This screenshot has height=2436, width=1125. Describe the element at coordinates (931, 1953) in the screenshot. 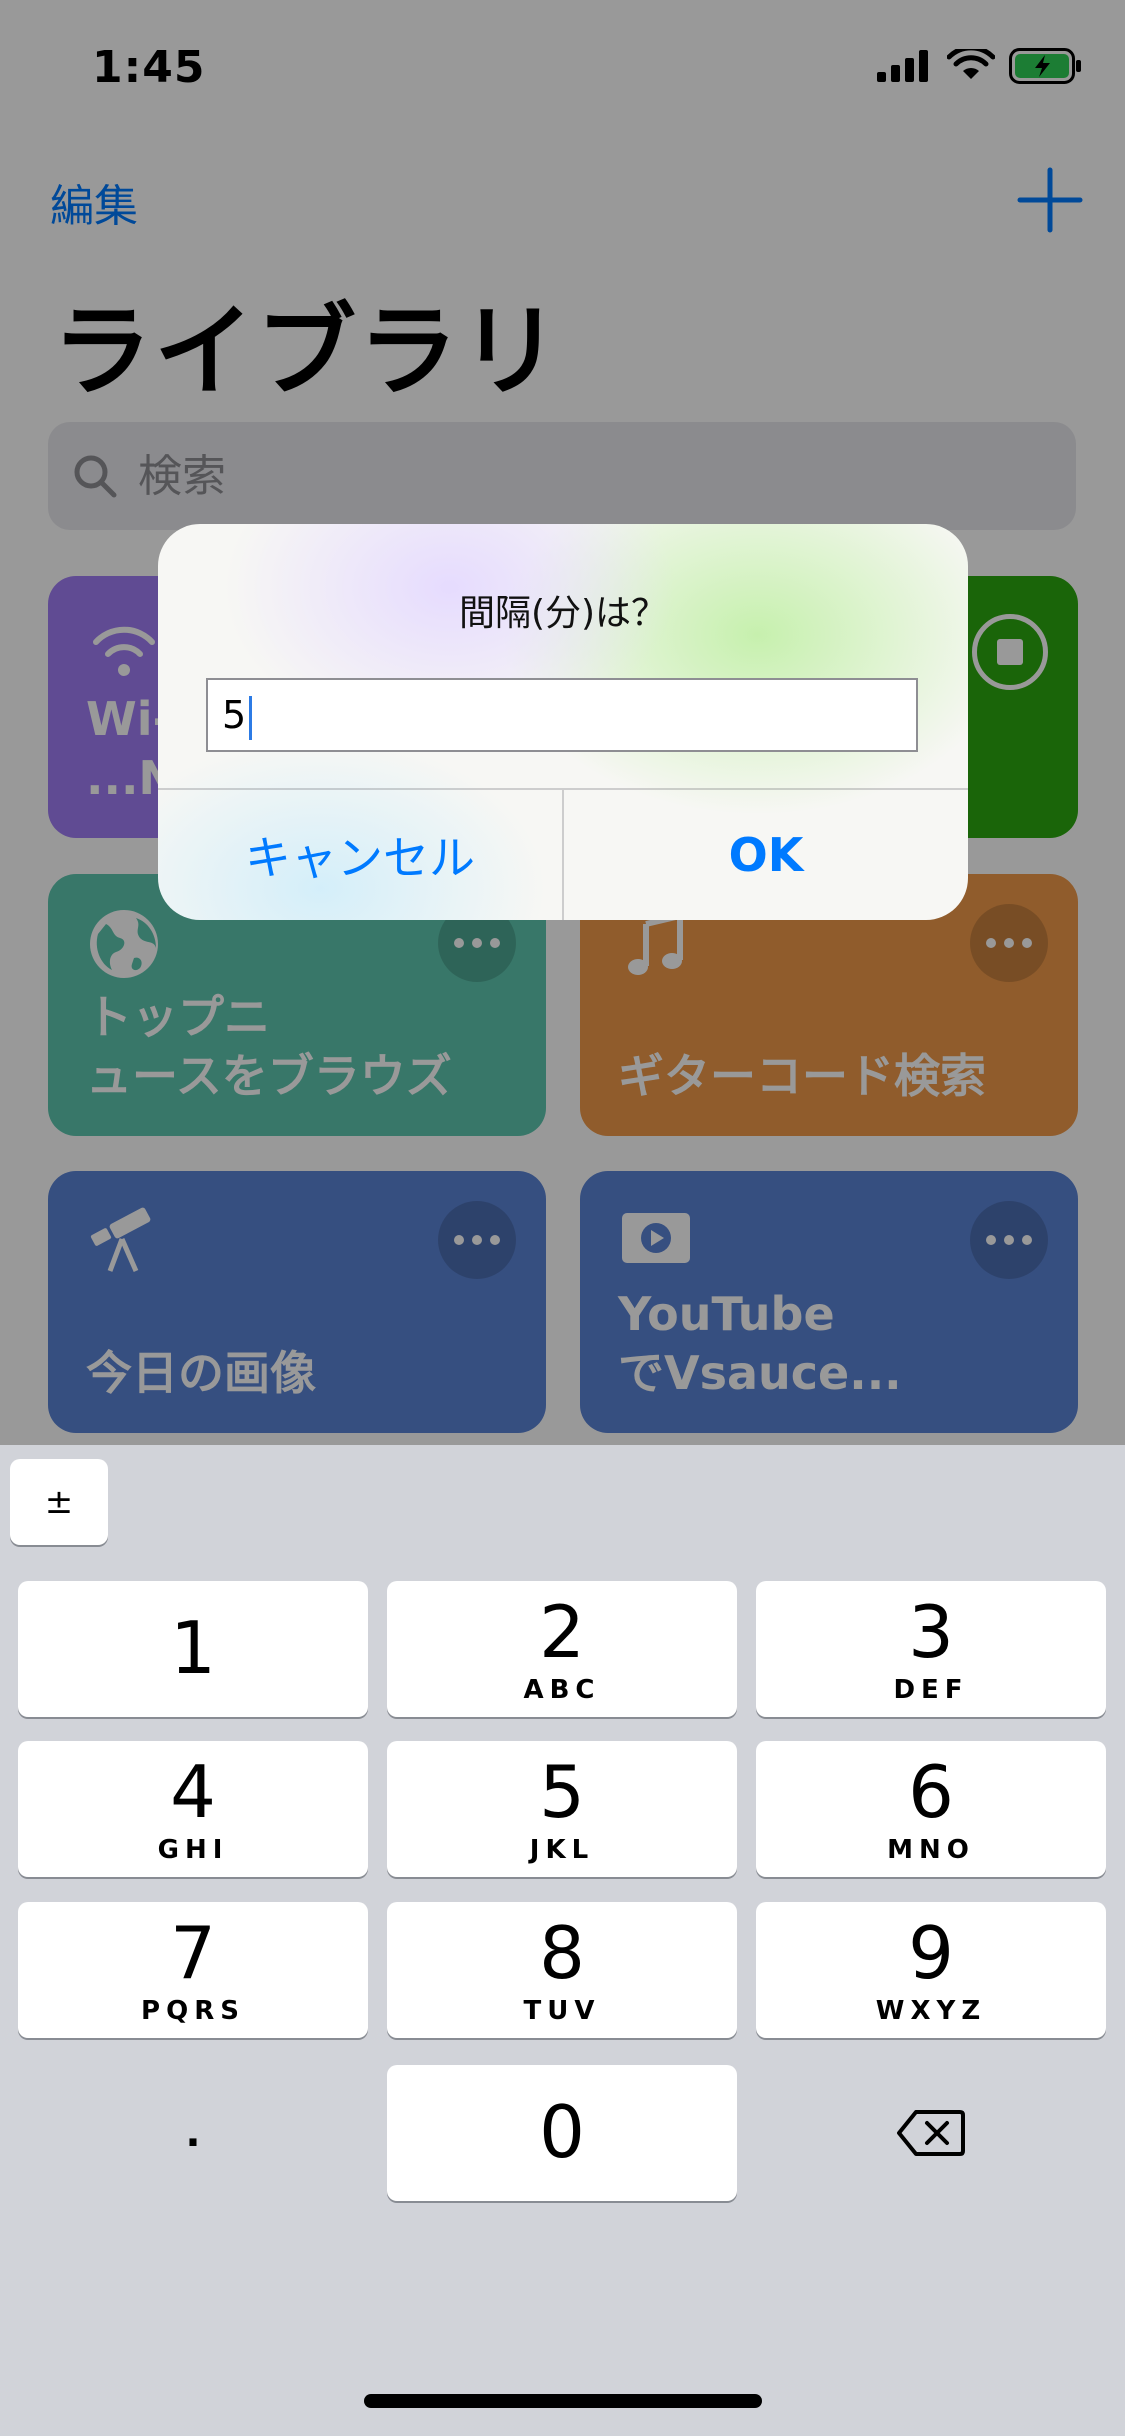

I see `key-digit: 9` at that location.